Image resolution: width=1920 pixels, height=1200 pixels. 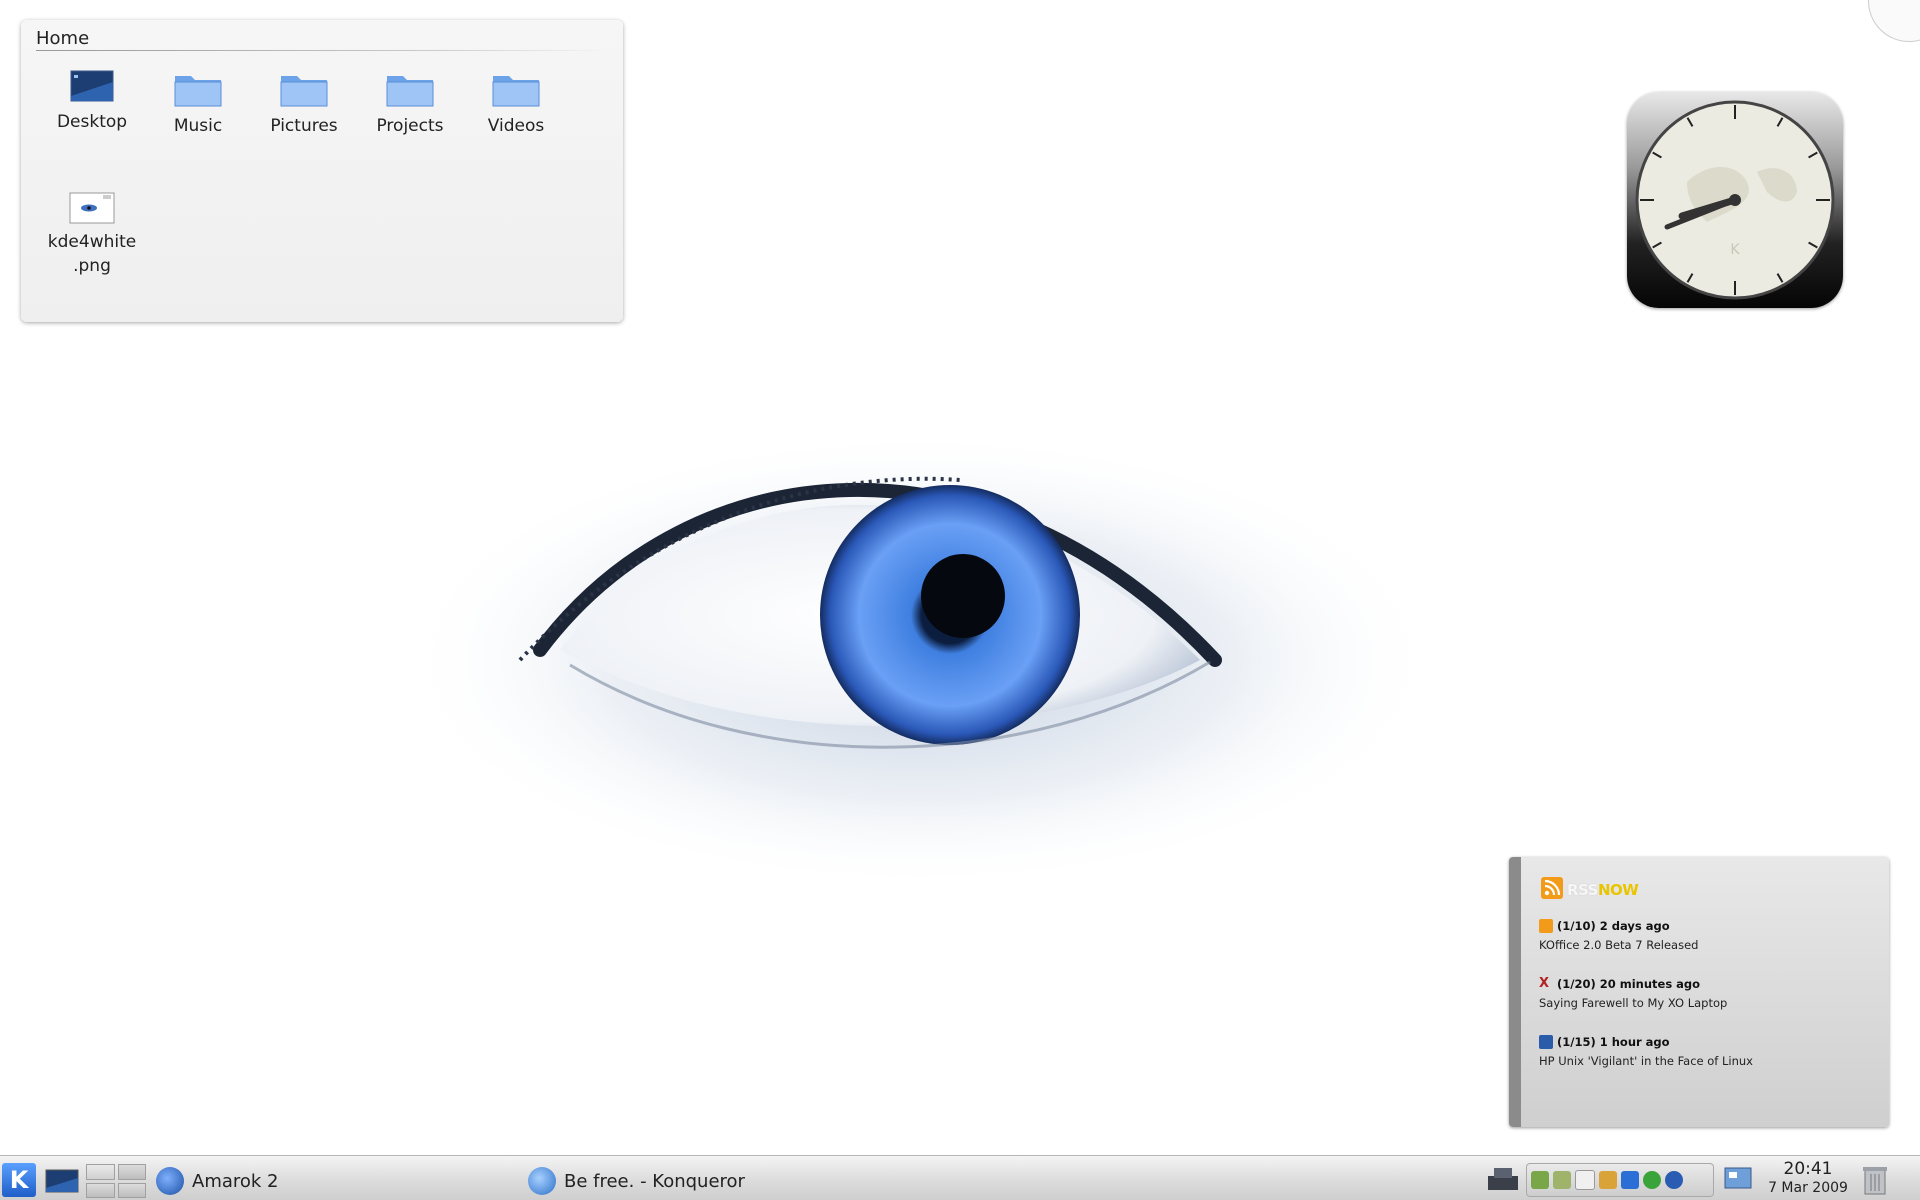 I want to click on taskbar-panel: K Amarok 2 Be free. - Konqueror 20:41 7, so click(x=960, y=1177).